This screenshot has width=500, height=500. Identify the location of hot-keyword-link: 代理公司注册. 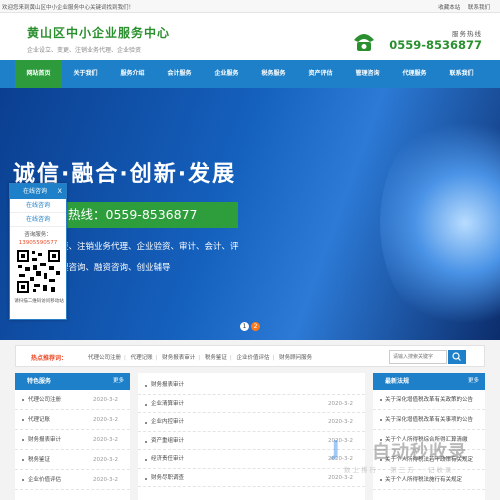
(104, 358).